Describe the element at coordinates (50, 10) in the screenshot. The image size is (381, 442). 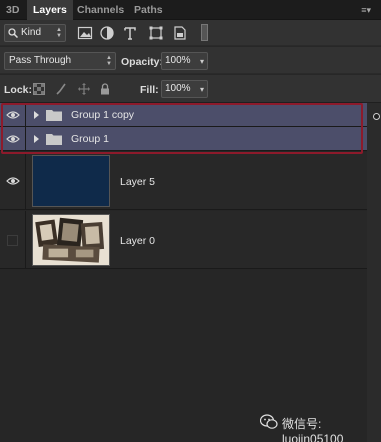
I see `tab-layers: Layers` at that location.